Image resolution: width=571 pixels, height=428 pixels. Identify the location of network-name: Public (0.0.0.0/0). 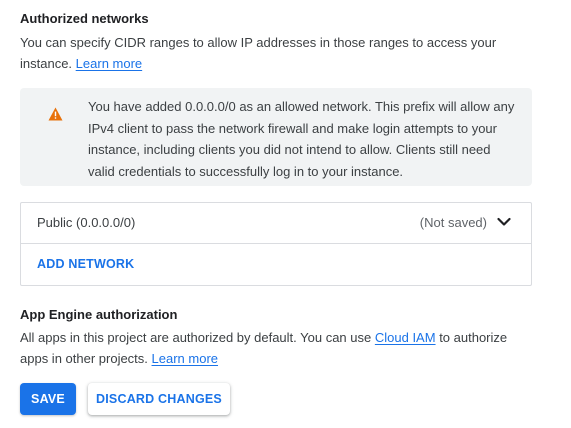
(86, 222).